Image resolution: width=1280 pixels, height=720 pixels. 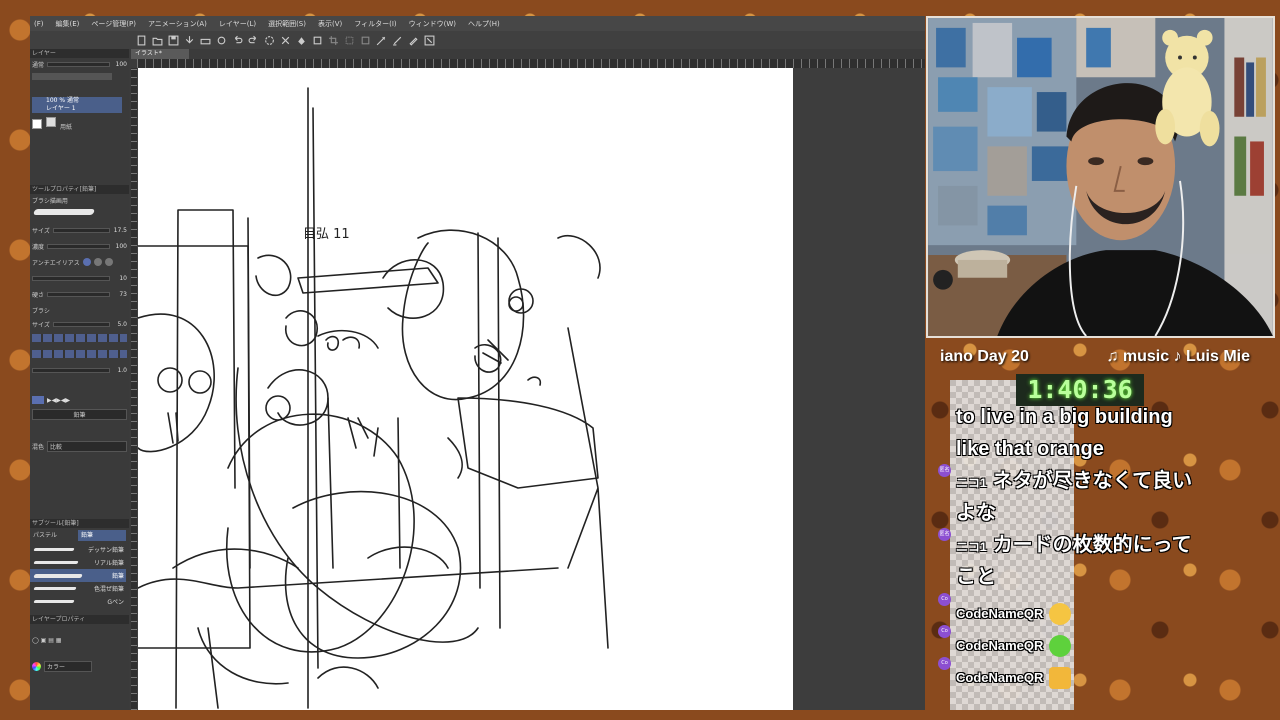 What do you see at coordinates (56, 263) in the screenshot?
I see `param-label: アンチエイリアス` at bounding box center [56, 263].